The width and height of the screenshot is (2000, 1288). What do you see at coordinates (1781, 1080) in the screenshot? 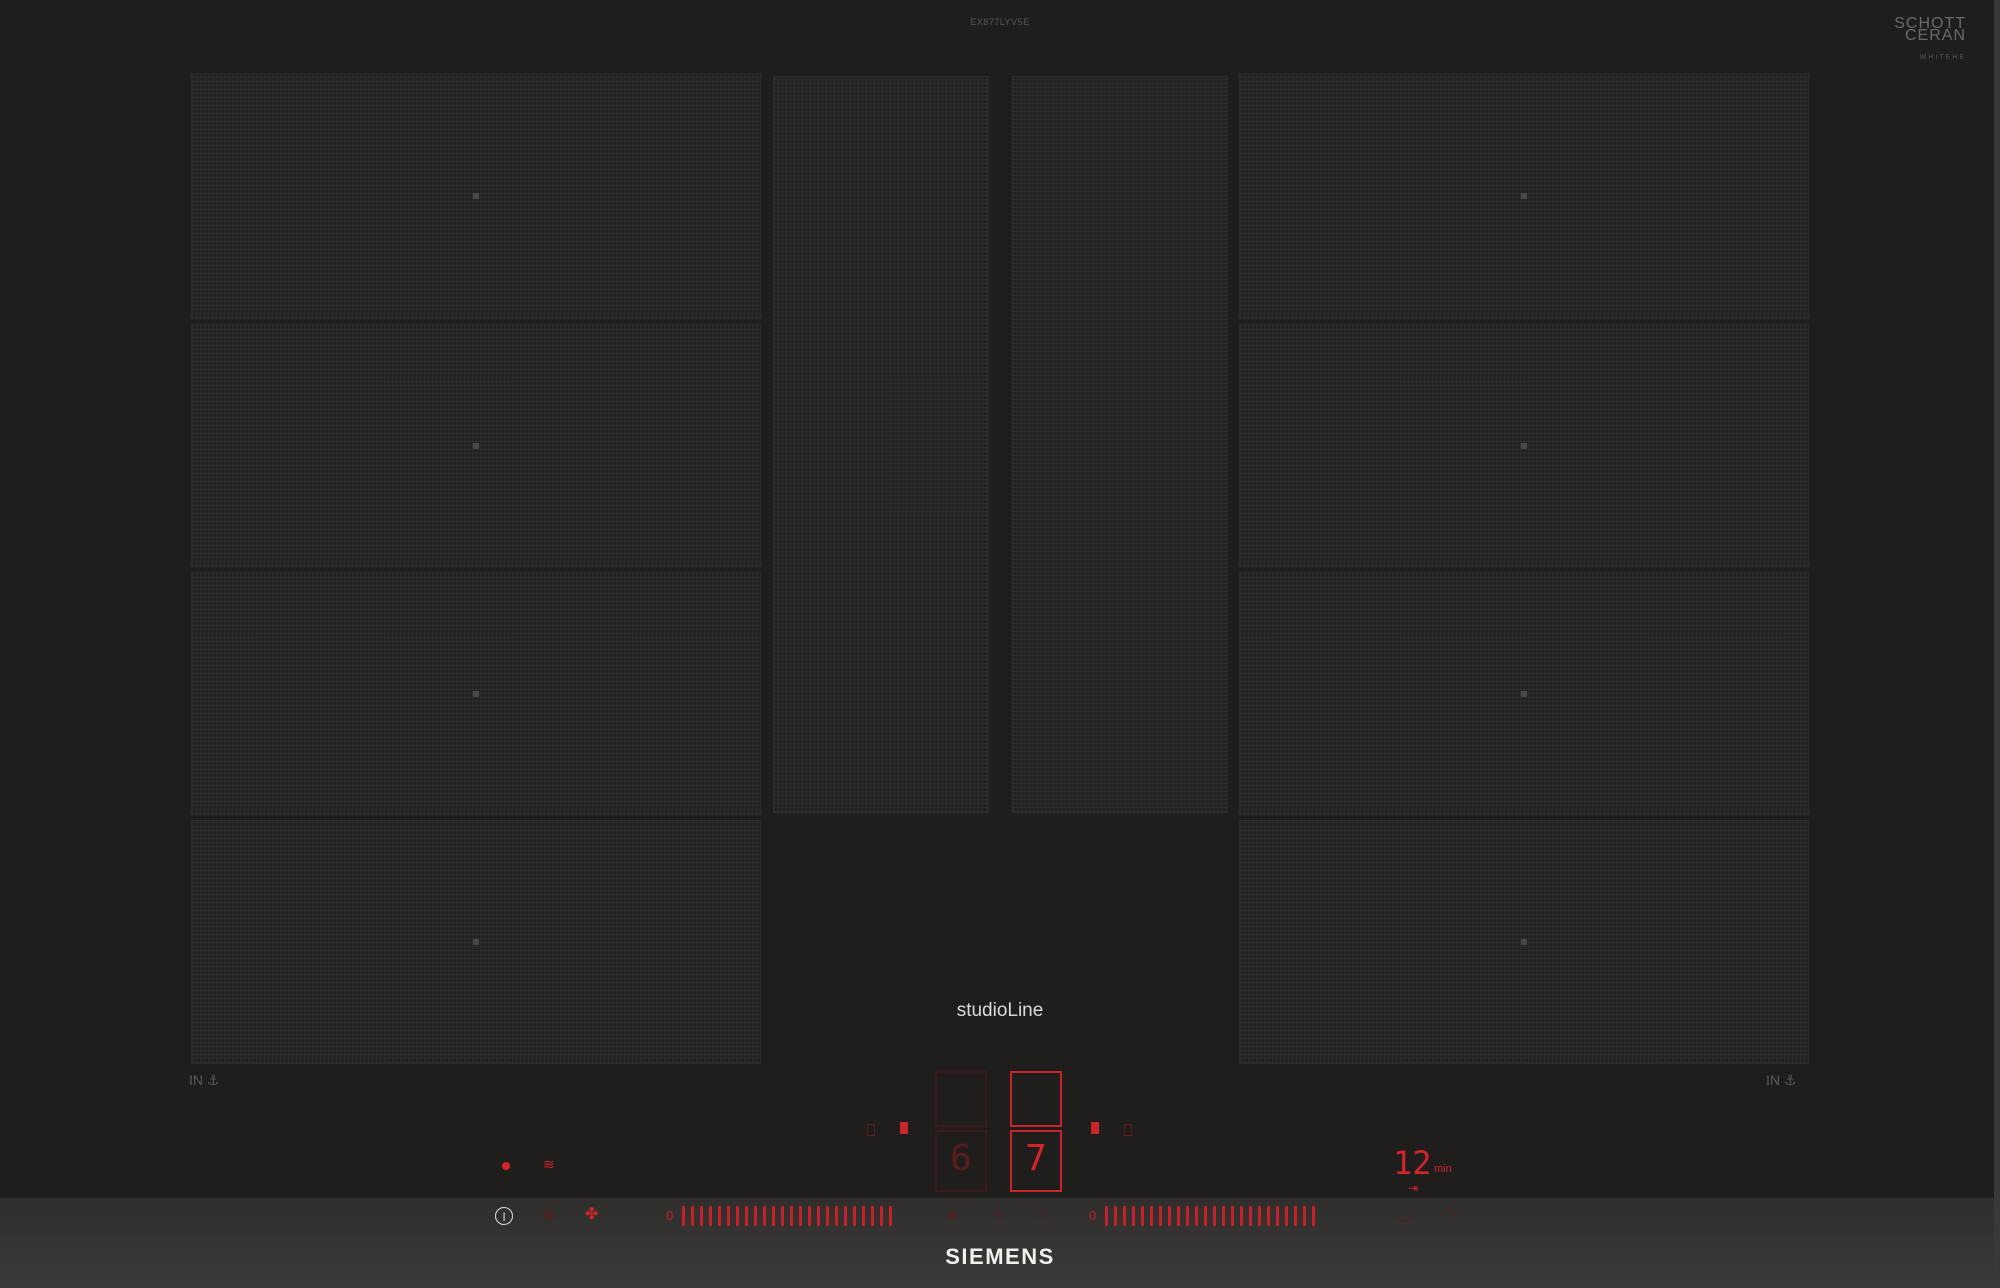
I see `right-induction-label: IN ⚓︎` at bounding box center [1781, 1080].